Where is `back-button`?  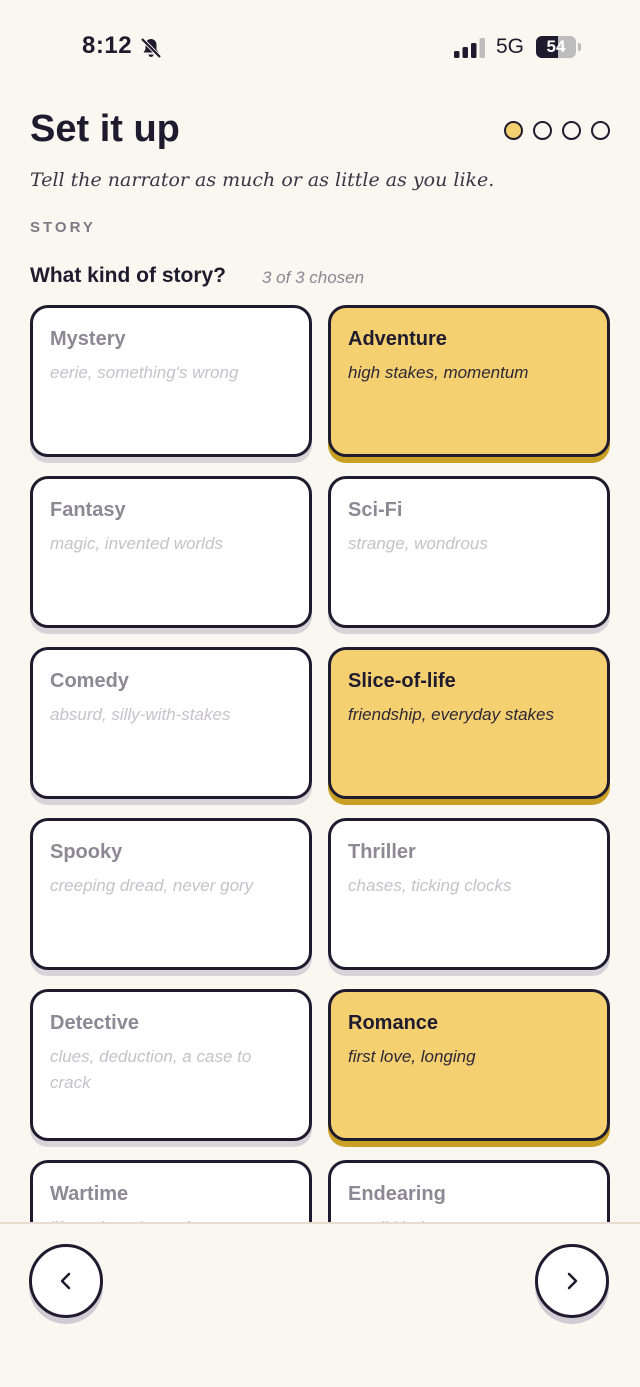
back-button is located at coordinates (66, 1281).